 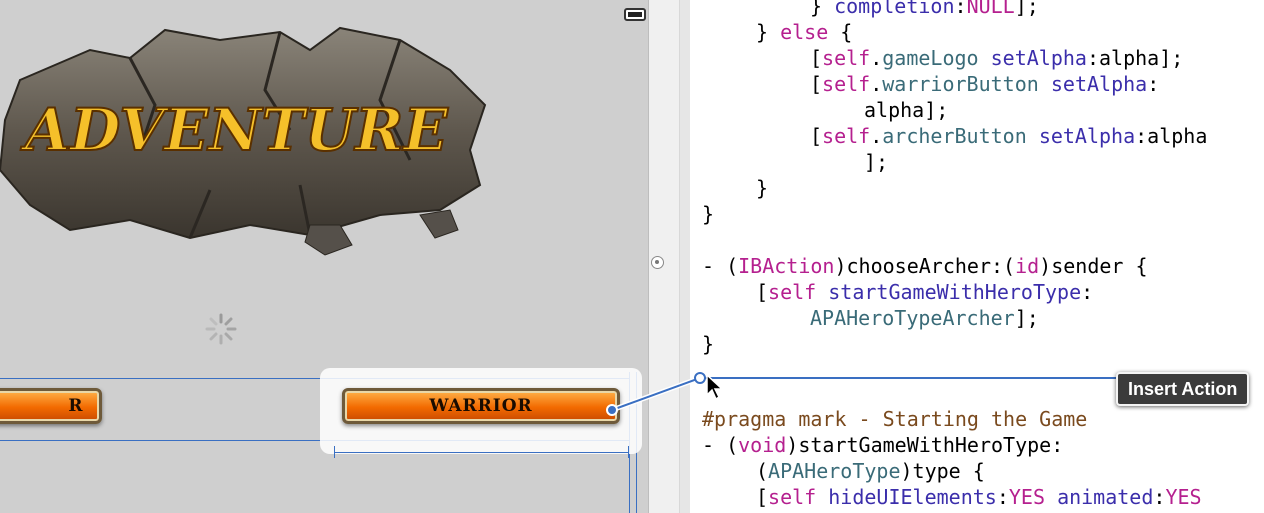 What do you see at coordinates (924, 318) in the screenshot?
I see `code-line: APAHeroTypeArcher];` at bounding box center [924, 318].